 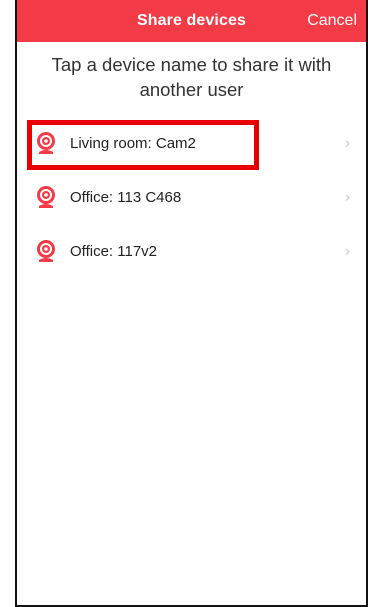 I want to click on device-label: Office: 113 C468, so click(x=126, y=197).